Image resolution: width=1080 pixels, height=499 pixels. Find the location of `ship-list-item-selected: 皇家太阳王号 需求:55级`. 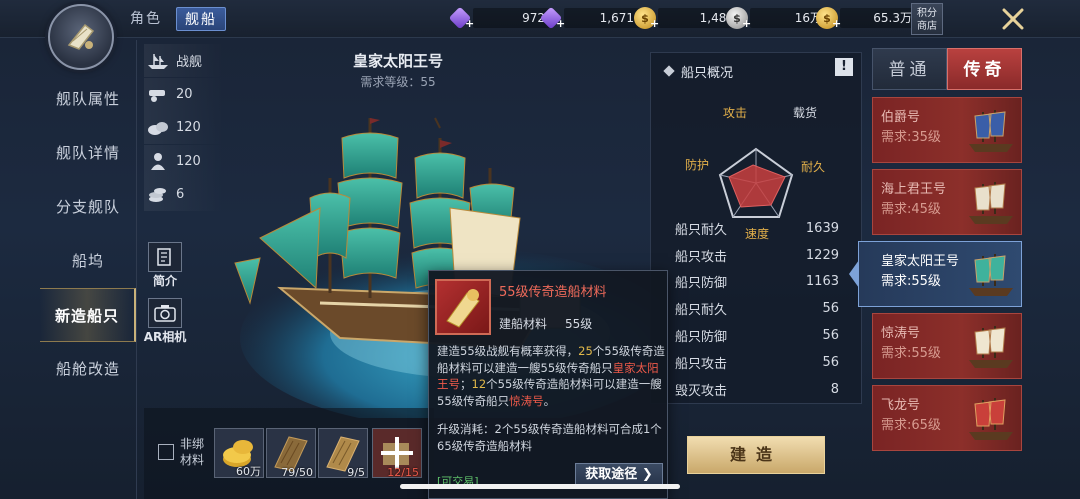

ship-list-item-selected: 皇家太阳王号 需求:55级 is located at coordinates (935, 274).